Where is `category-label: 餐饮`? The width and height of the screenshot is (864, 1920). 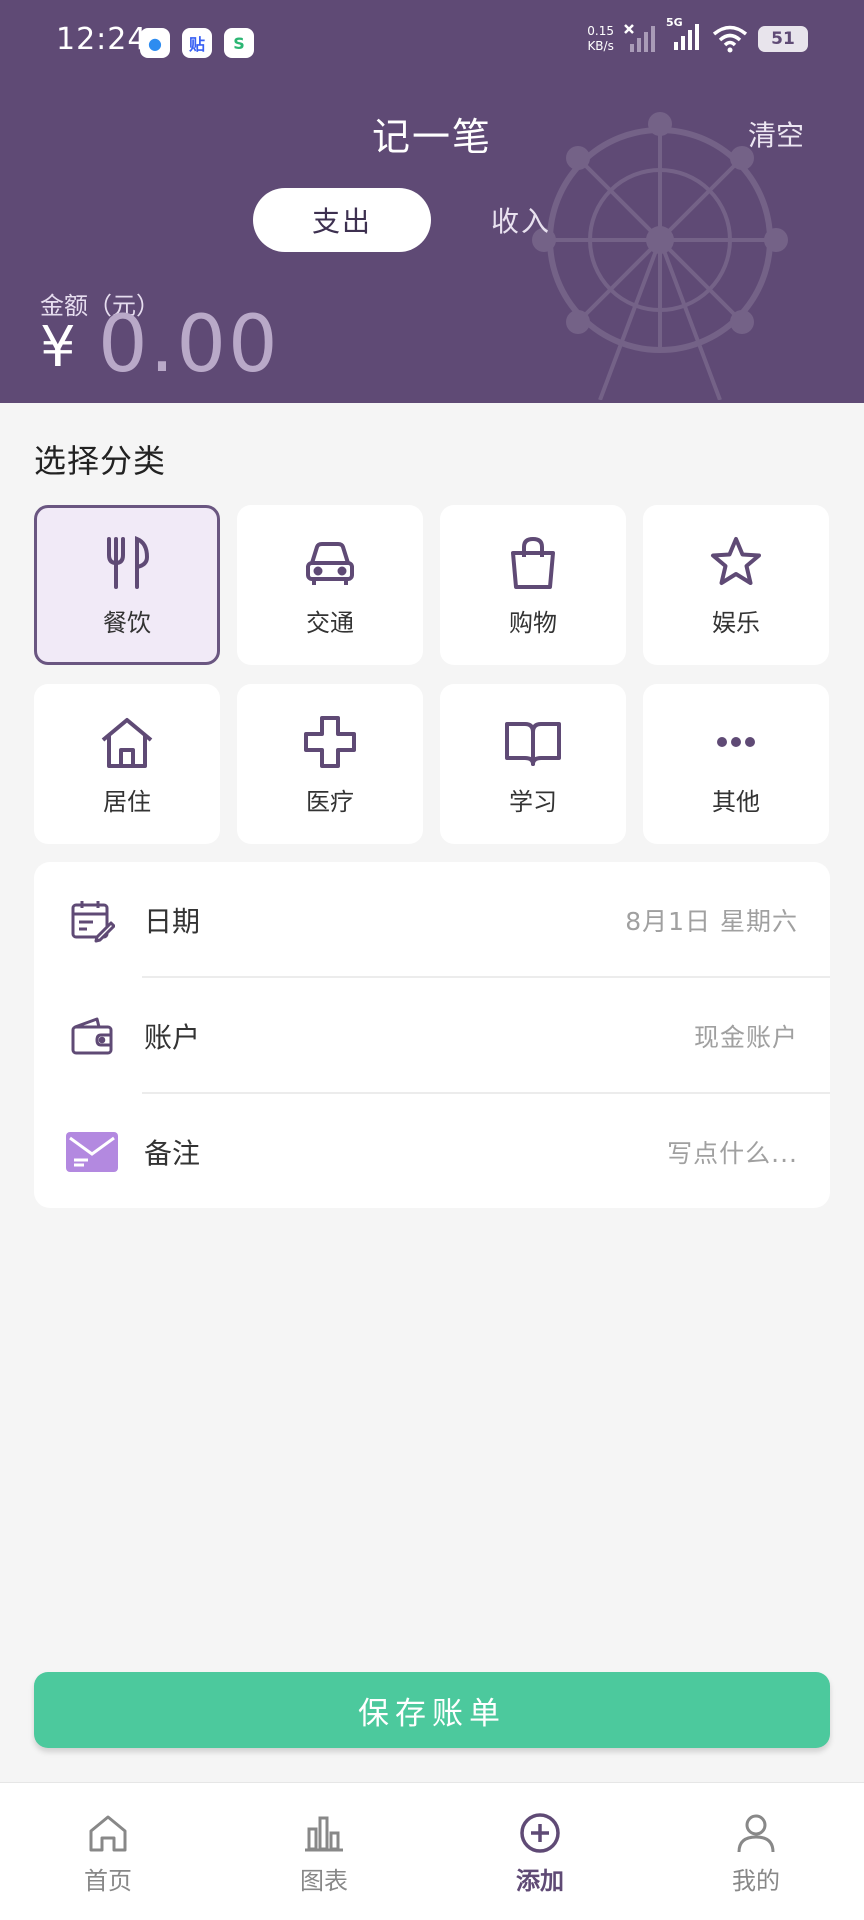 category-label: 餐饮 is located at coordinates (127, 623).